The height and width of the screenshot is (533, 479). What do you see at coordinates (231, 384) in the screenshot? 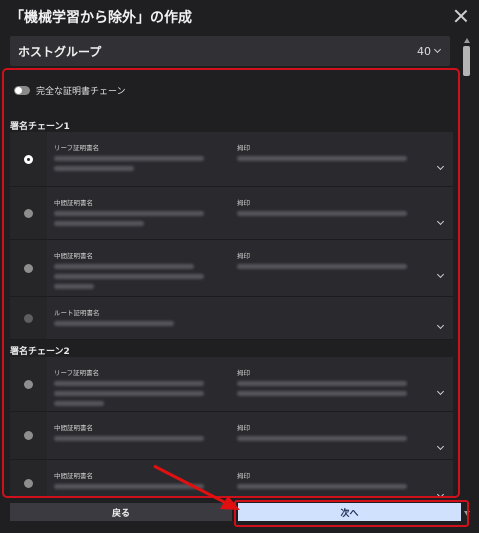
I see `chain-2-row-1: リーフ証明書名 拇印` at bounding box center [231, 384].